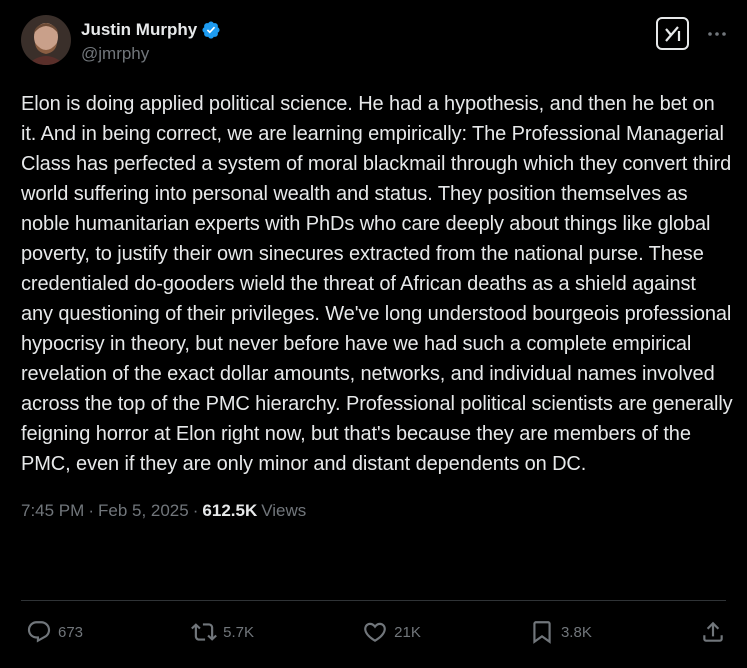  What do you see at coordinates (391, 632) in the screenshot?
I see `like-button: 21K` at bounding box center [391, 632].